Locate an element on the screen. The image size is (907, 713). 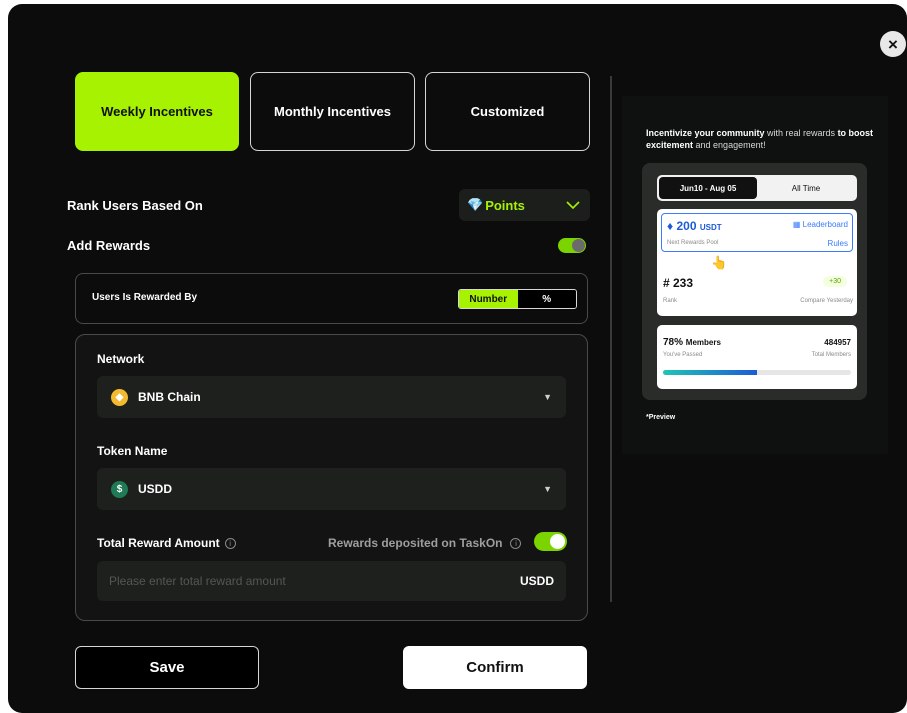
preview-total-members: 484957 is located at coordinates (837, 342).